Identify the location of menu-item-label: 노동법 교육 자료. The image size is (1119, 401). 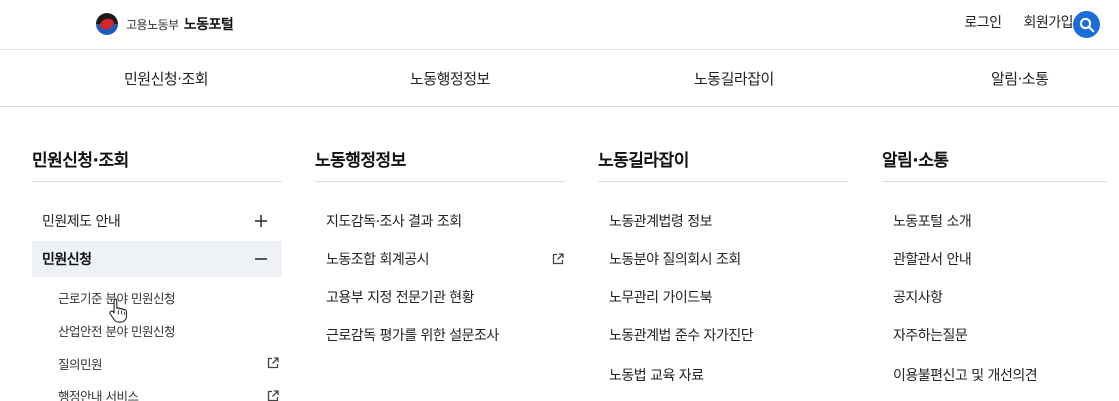
(656, 376).